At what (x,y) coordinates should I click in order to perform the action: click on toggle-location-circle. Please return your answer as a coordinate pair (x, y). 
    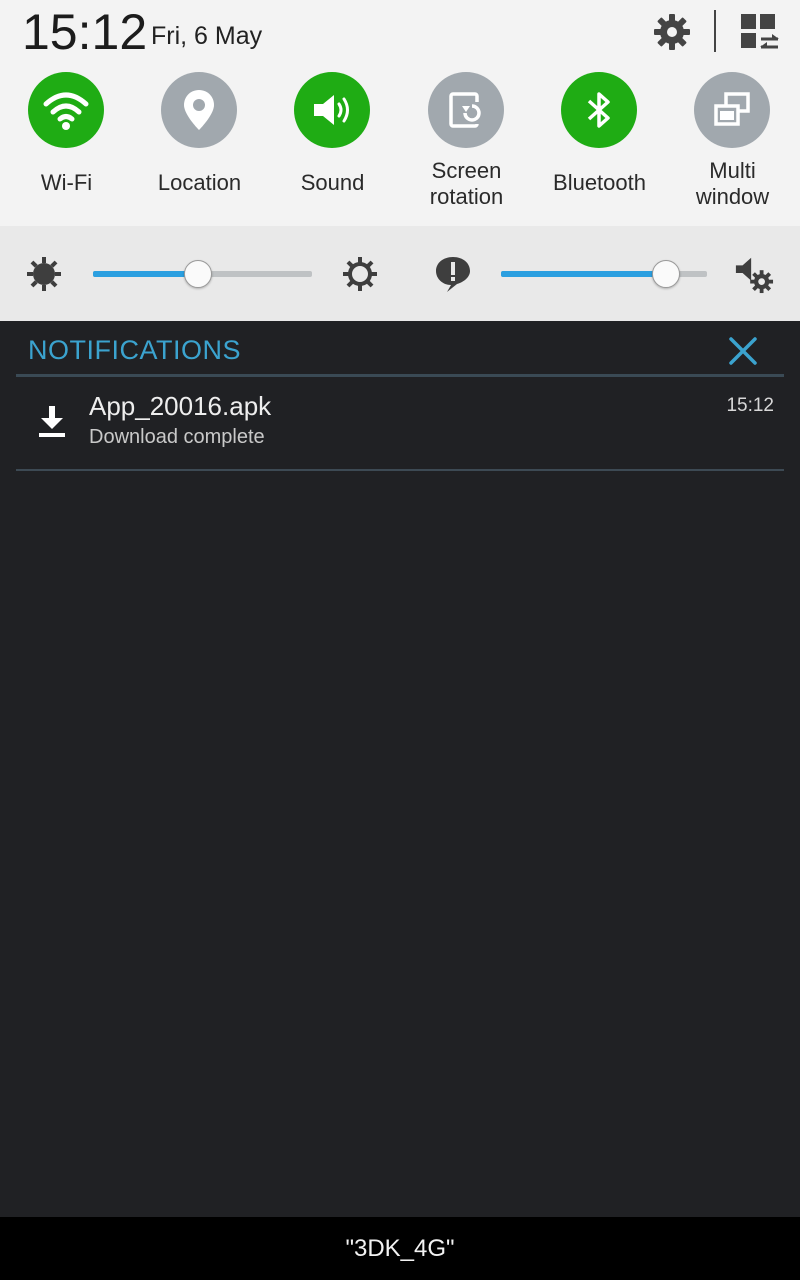
    Looking at the image, I should click on (199, 110).